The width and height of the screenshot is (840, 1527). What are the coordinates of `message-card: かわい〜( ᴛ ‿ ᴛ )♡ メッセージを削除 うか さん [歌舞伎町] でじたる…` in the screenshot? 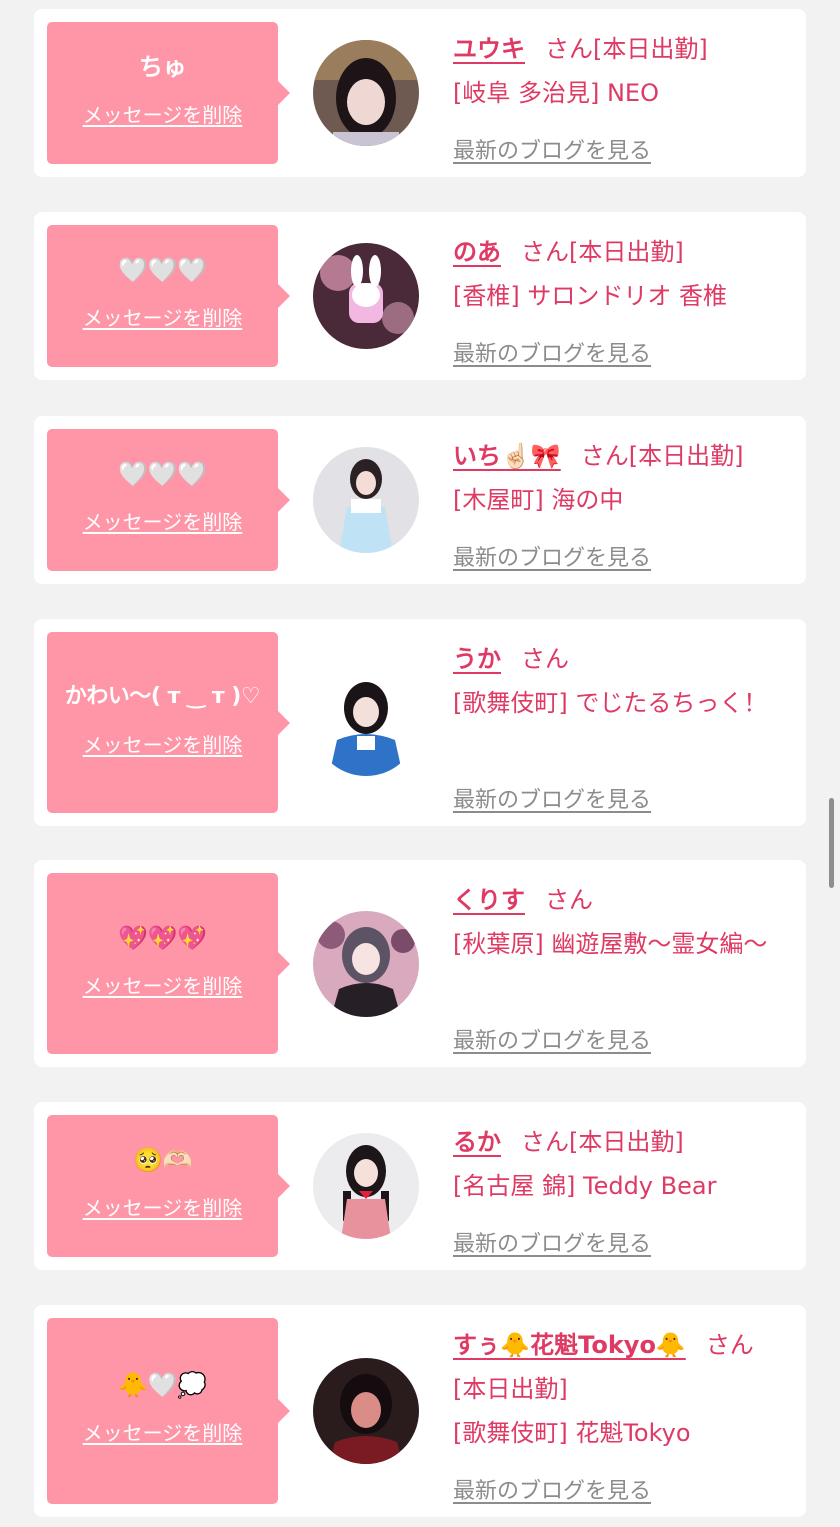 It's located at (420, 722).